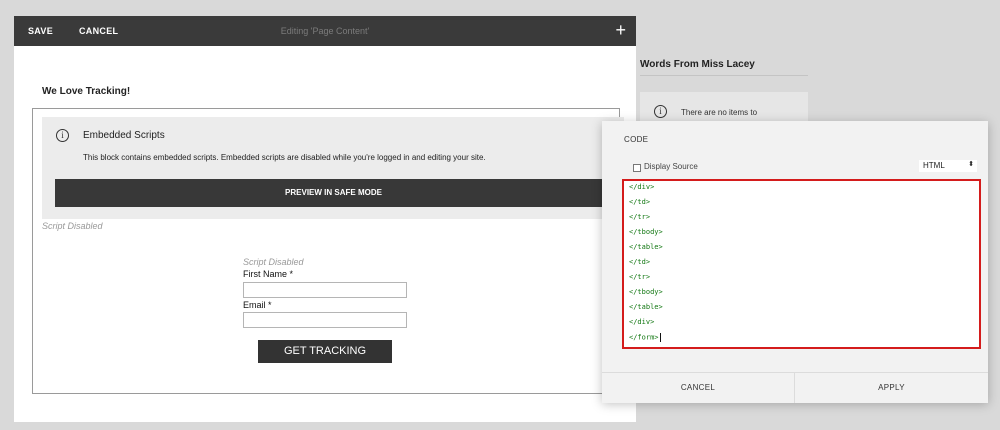  I want to click on code-dialog-footer: CANCEL APPLY, so click(795, 387).